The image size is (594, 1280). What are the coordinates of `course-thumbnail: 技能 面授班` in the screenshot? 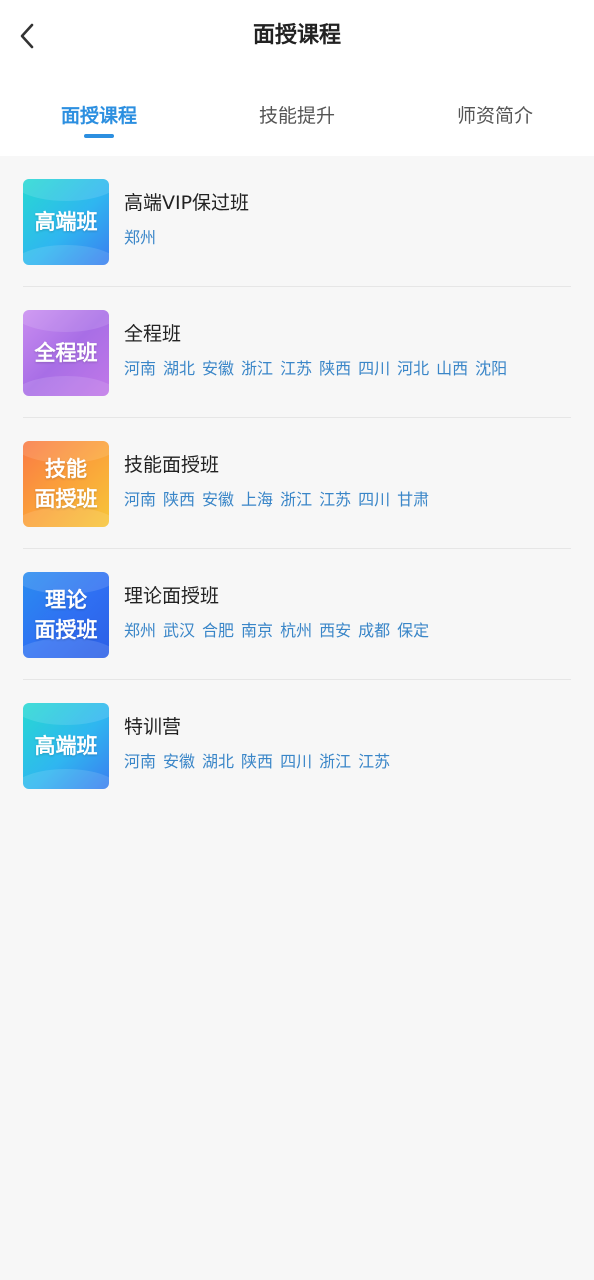 It's located at (66, 484).